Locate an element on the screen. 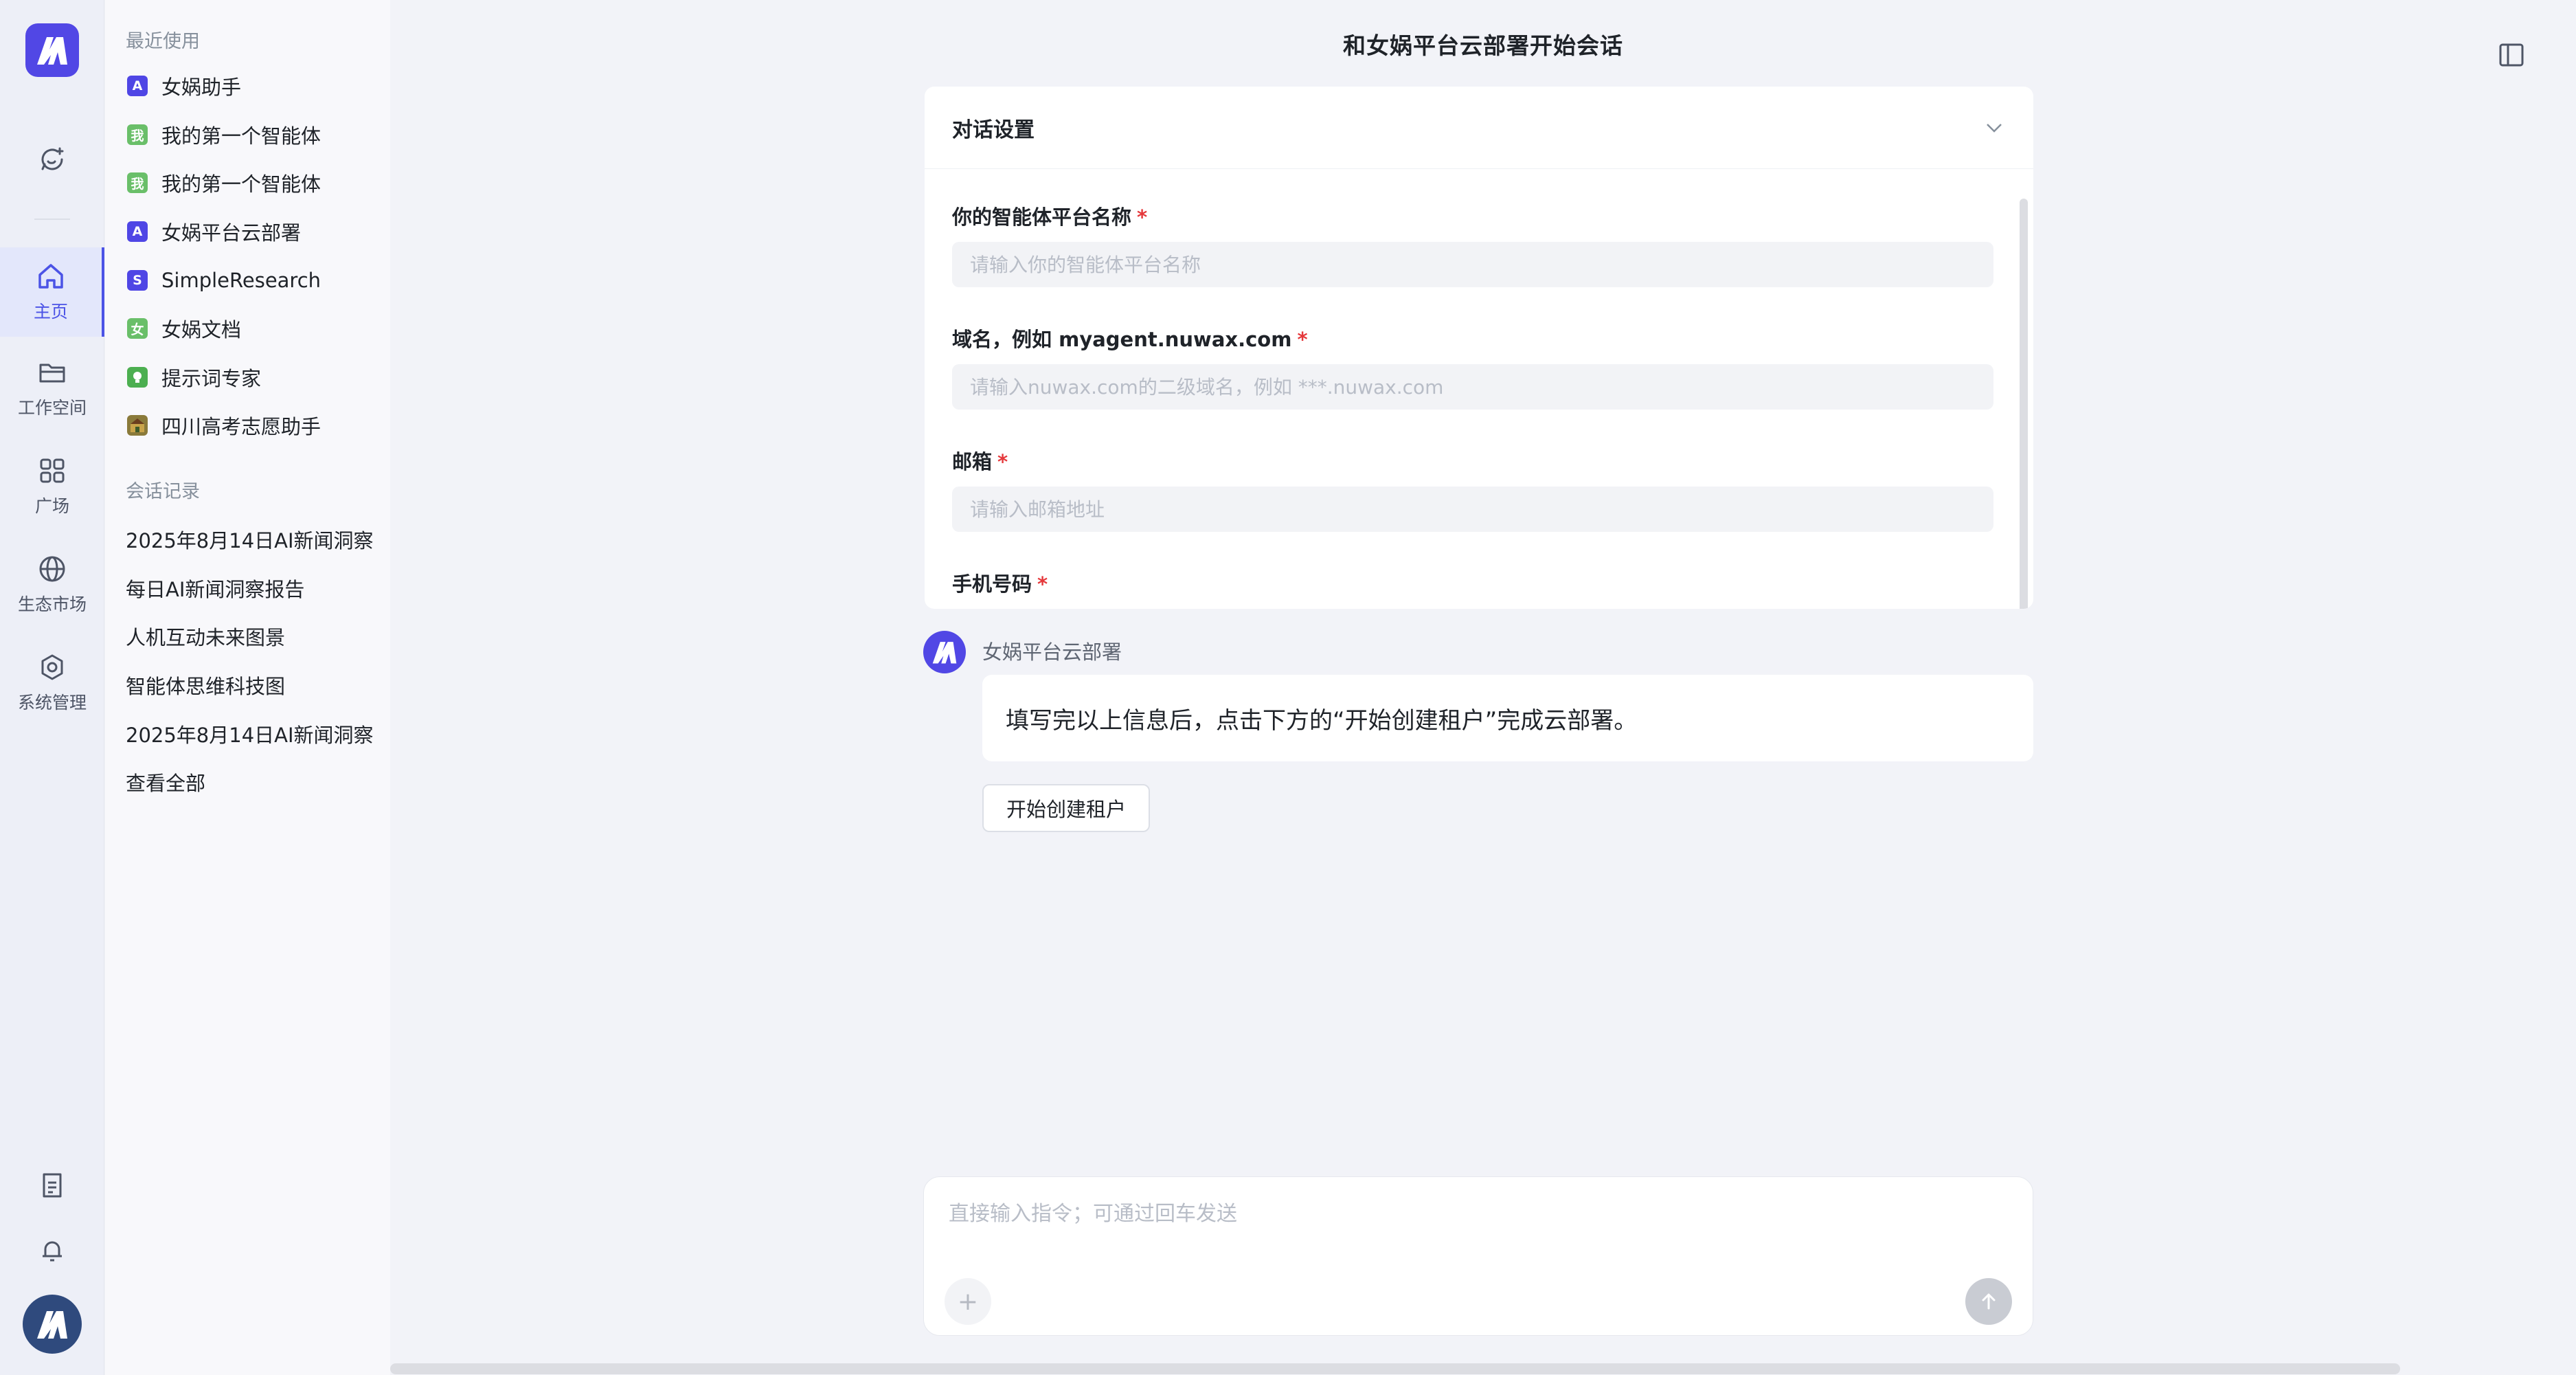 This screenshot has height=1375, width=2576. icon-rail: 主页 工作空间 广场 生态市场 系统管理 is located at coordinates (52, 687).